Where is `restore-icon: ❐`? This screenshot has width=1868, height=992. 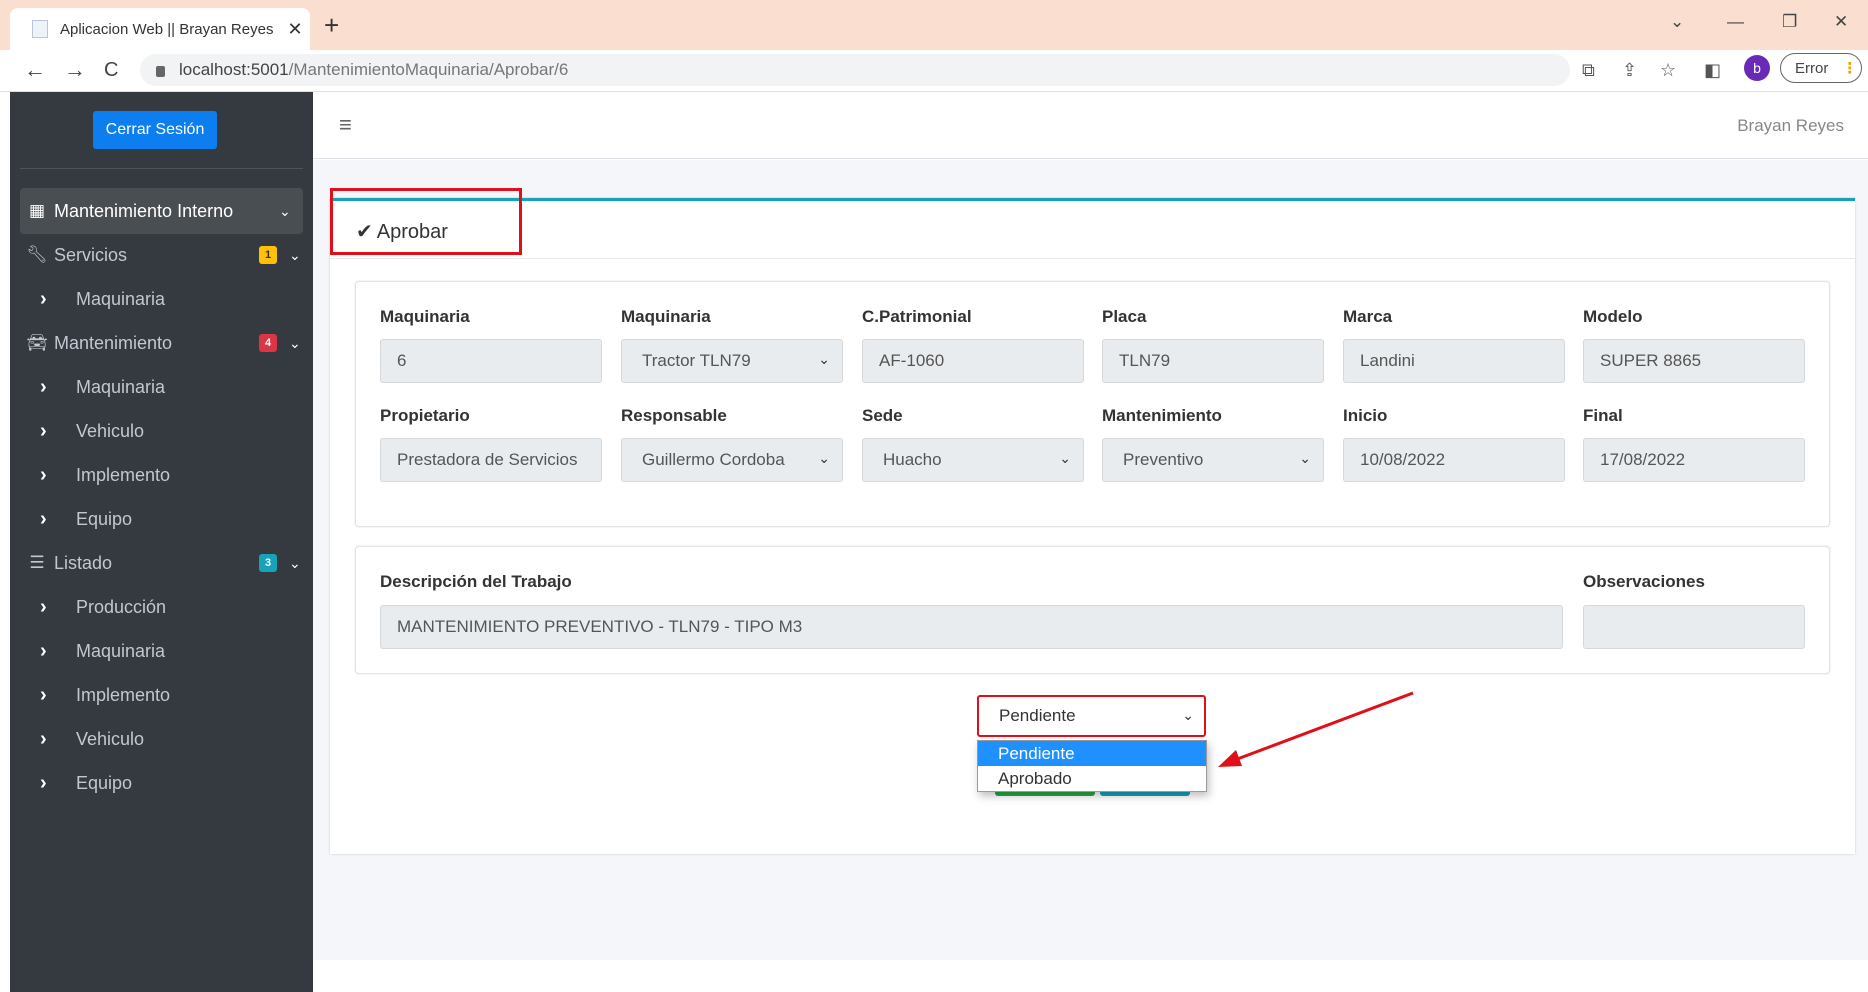
restore-icon: ❐ is located at coordinates (1789, 22).